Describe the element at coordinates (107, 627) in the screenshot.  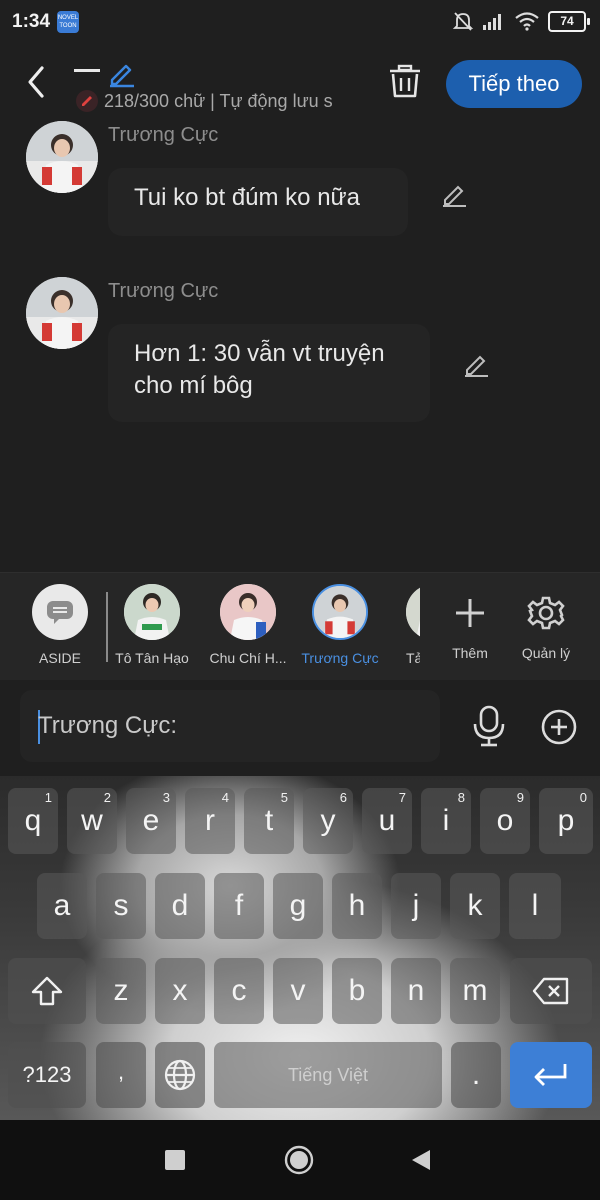
I see `character-divider` at that location.